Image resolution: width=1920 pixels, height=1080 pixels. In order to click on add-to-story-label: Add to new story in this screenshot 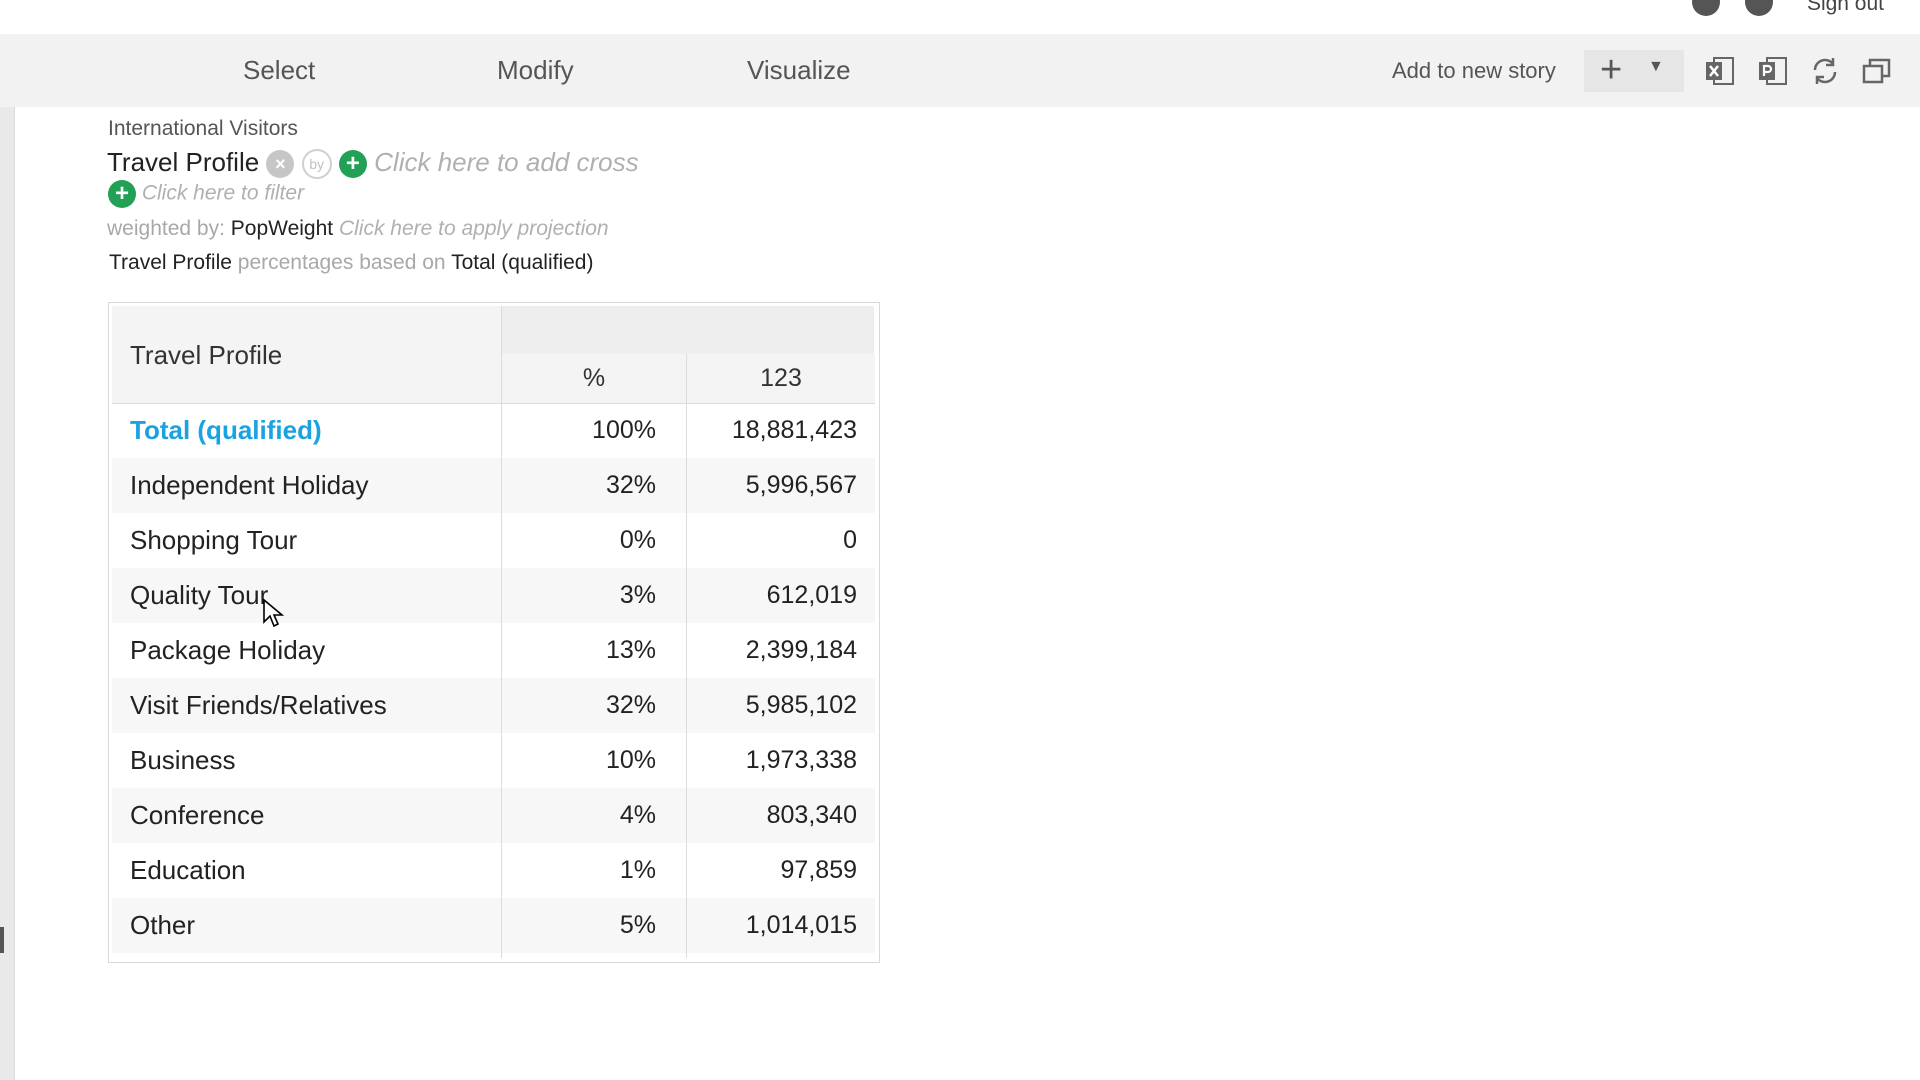, I will do `click(1474, 70)`.